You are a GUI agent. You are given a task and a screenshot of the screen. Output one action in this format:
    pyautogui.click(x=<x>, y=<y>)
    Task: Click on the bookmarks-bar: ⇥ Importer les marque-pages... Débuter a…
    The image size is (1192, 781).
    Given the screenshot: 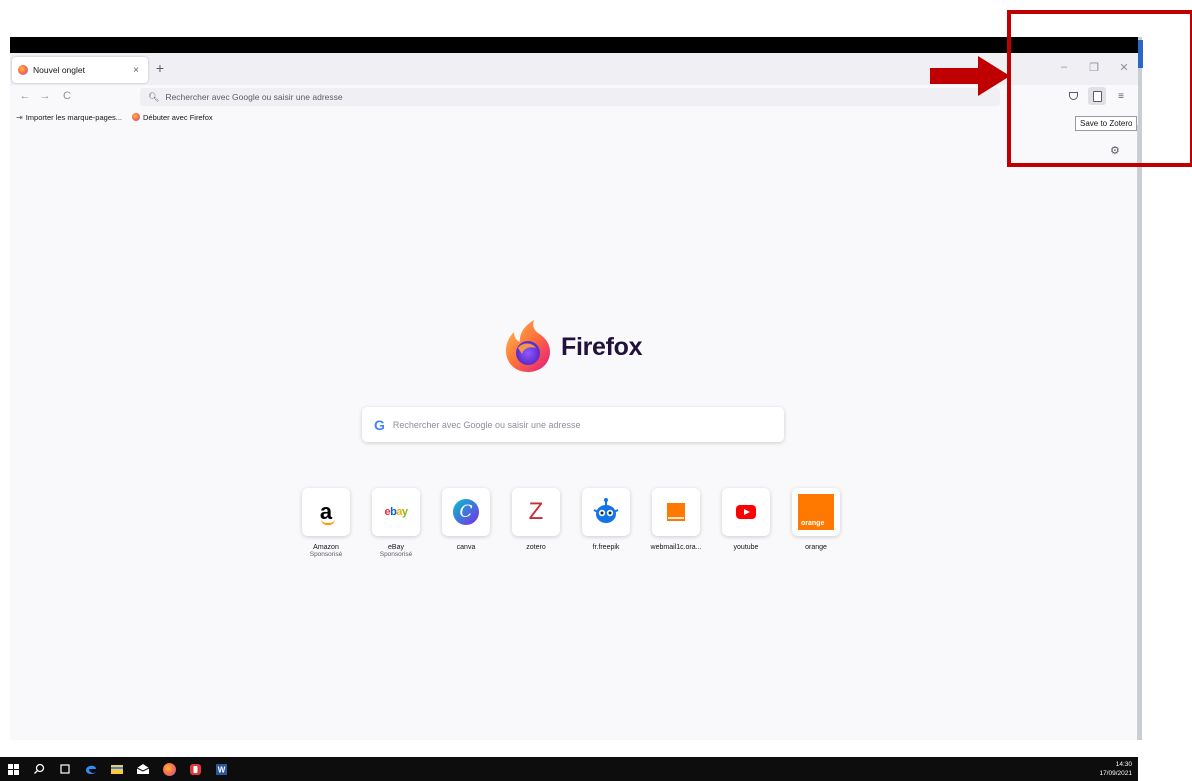 What is the action you would take?
    pyautogui.click(x=574, y=117)
    